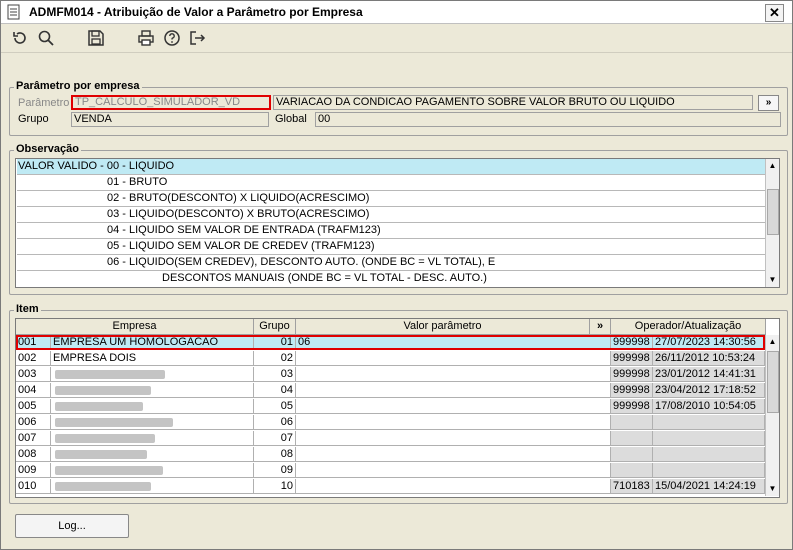 This screenshot has width=793, height=550. Describe the element at coordinates (46, 38) in the screenshot. I see `search-icon` at that location.